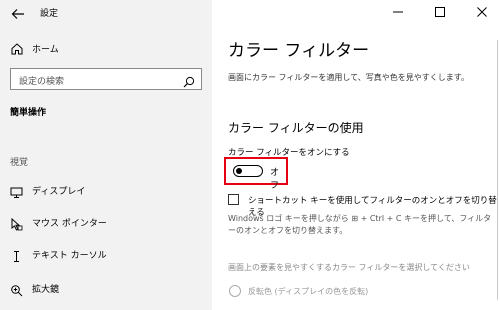 The image size is (500, 310). What do you see at coordinates (42, 82) in the screenshot?
I see `search-placeholder: 設定の検索` at bounding box center [42, 82].